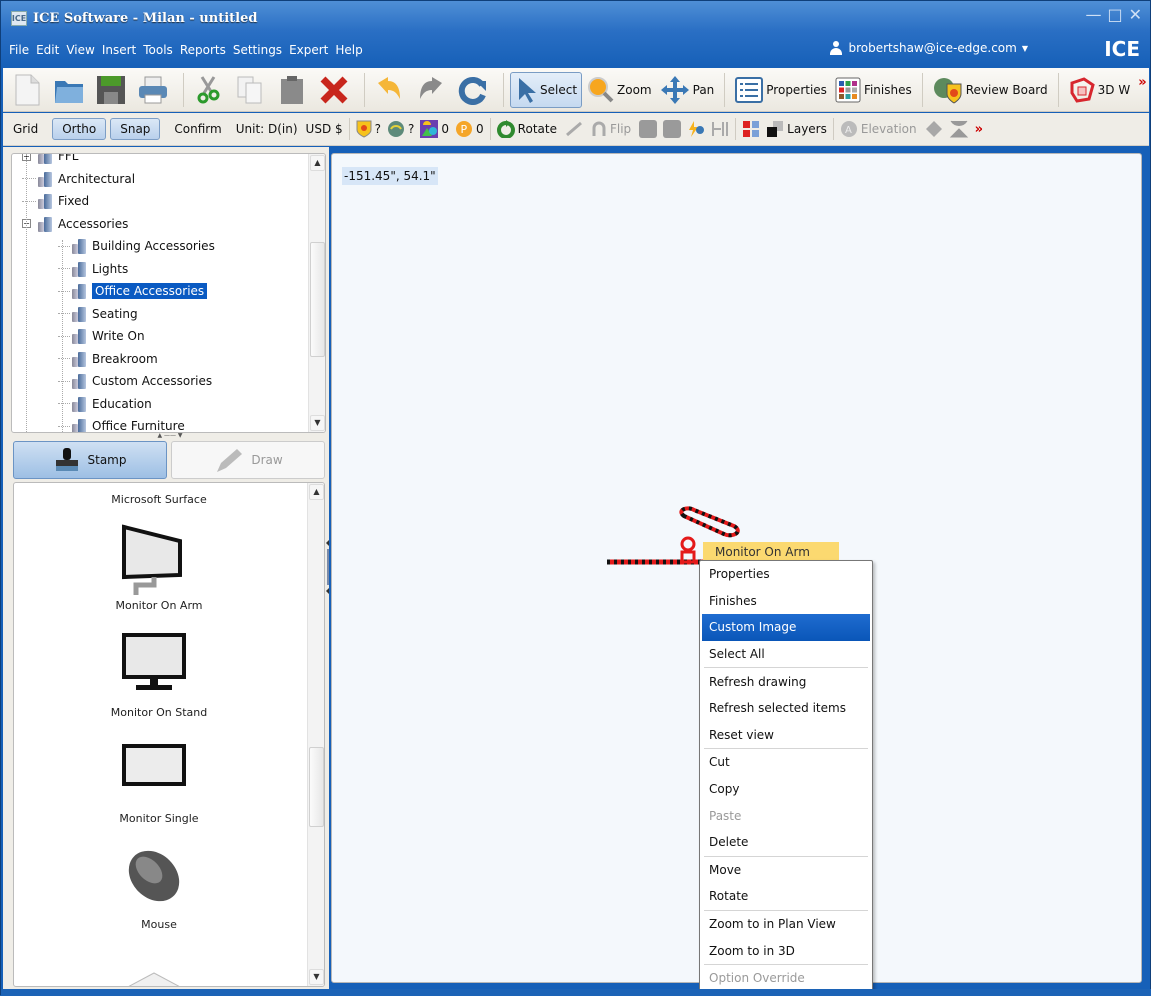  What do you see at coordinates (786, 762) in the screenshot?
I see `context-menu-item-cut: Cut` at bounding box center [786, 762].